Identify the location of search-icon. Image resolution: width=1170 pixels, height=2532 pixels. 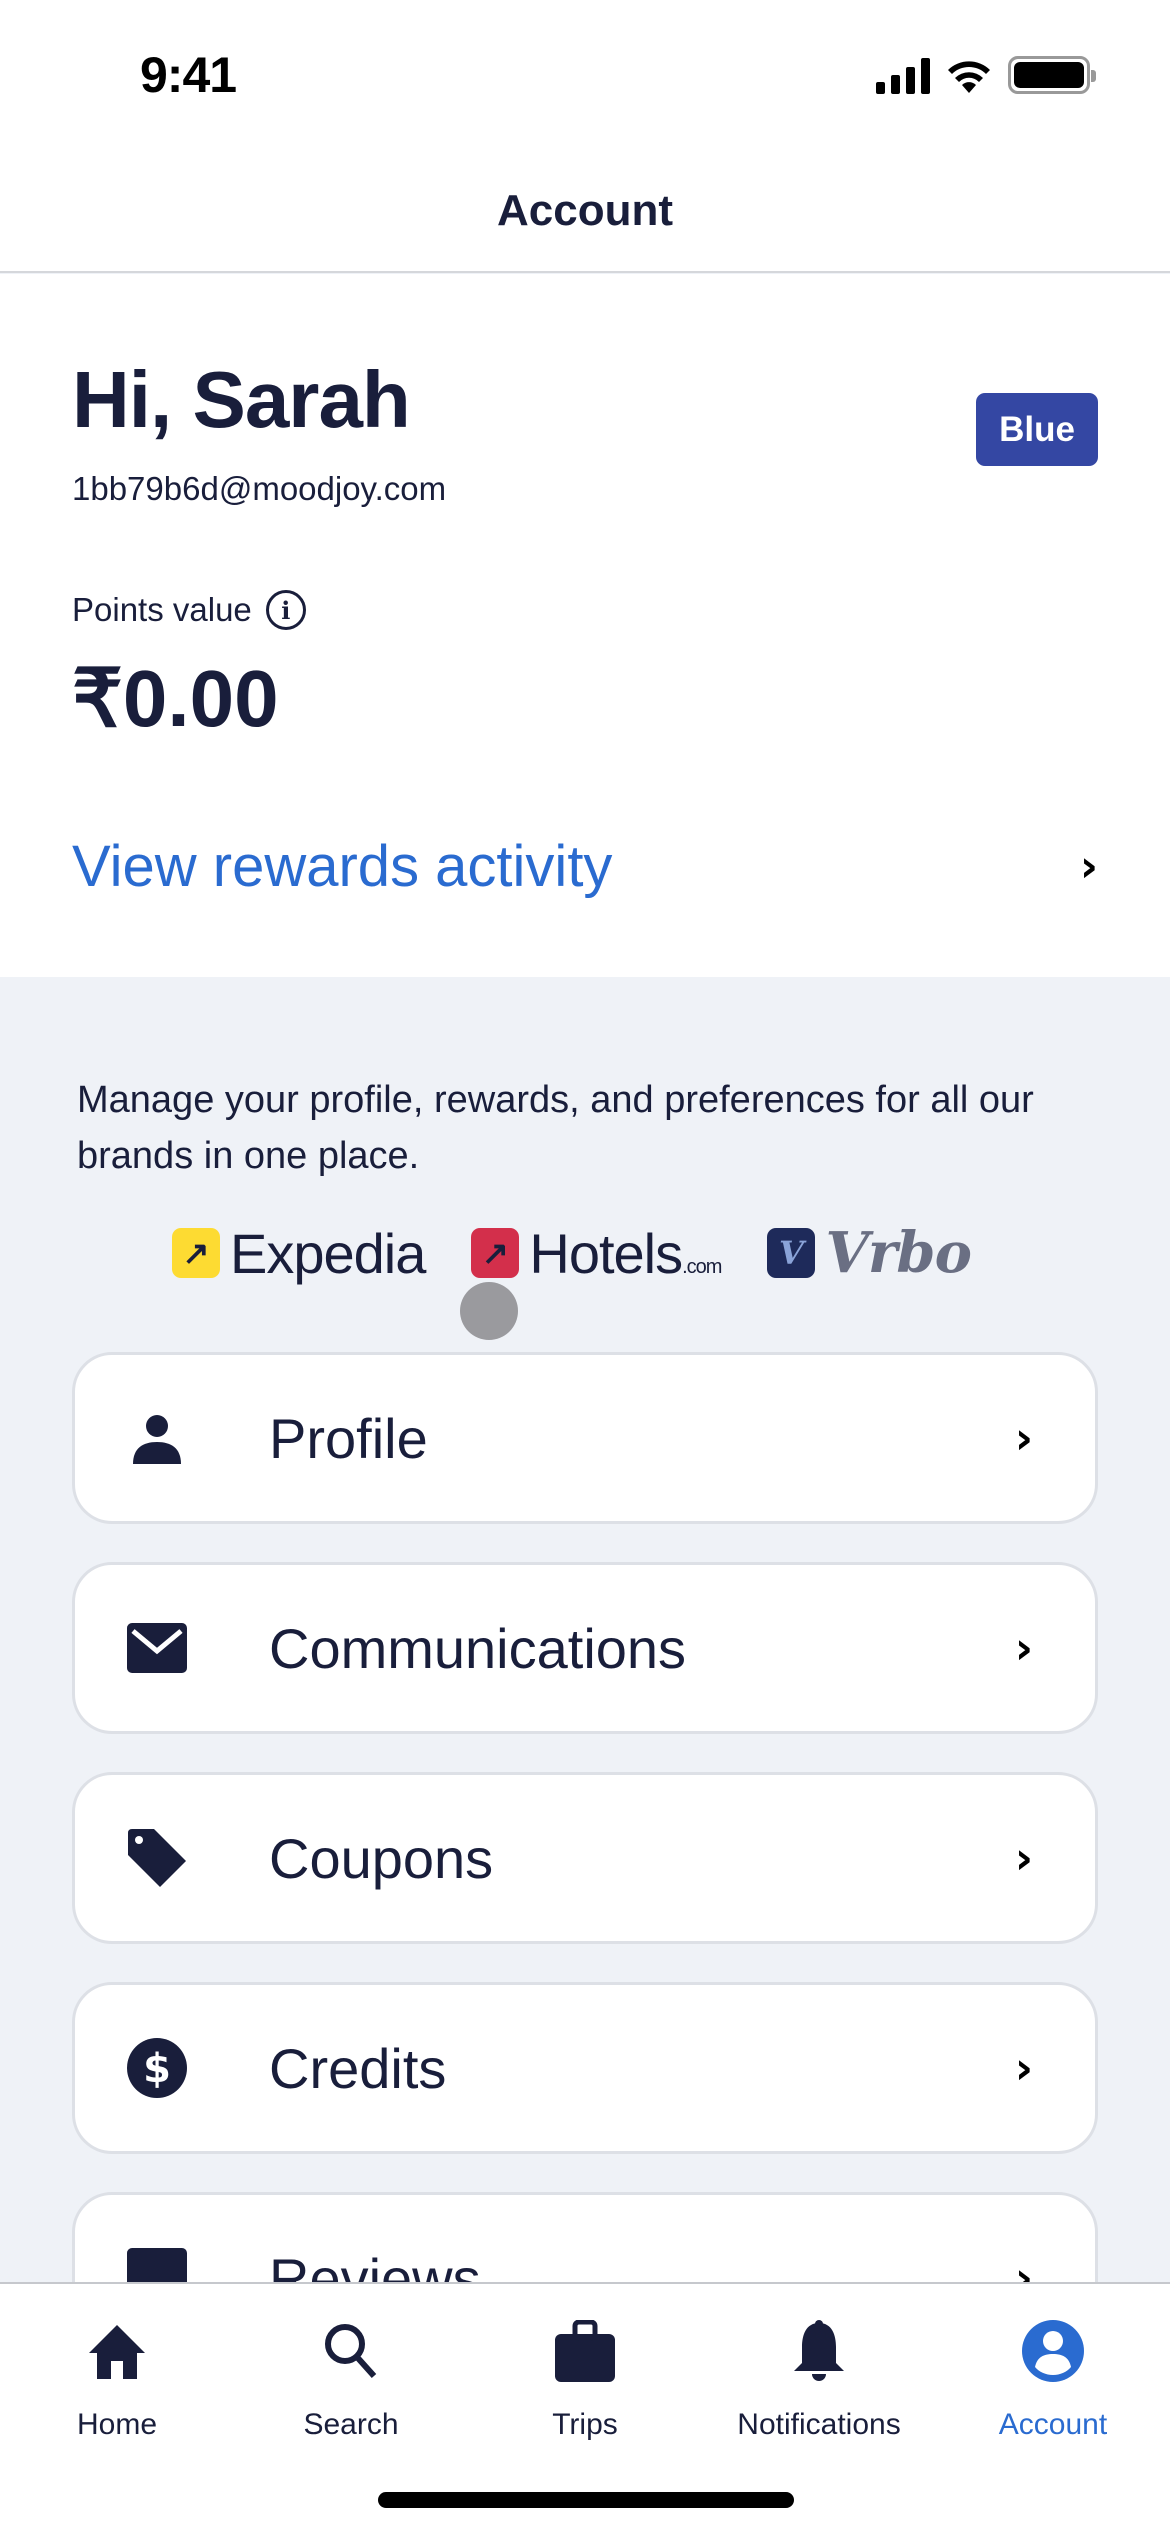
(351, 2351).